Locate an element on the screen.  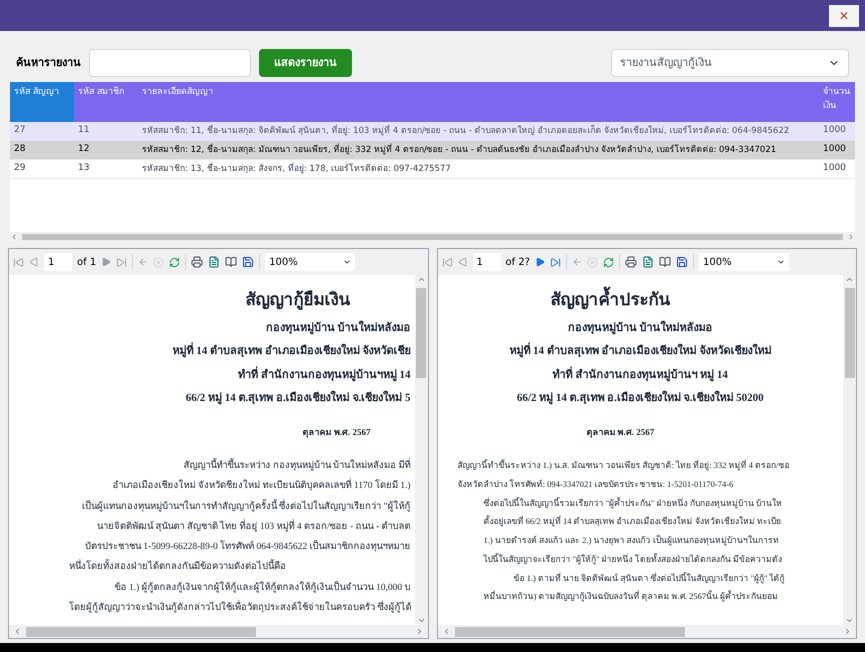
report-type-select: รายงานสัญญากู้เงิน is located at coordinates (730, 63).